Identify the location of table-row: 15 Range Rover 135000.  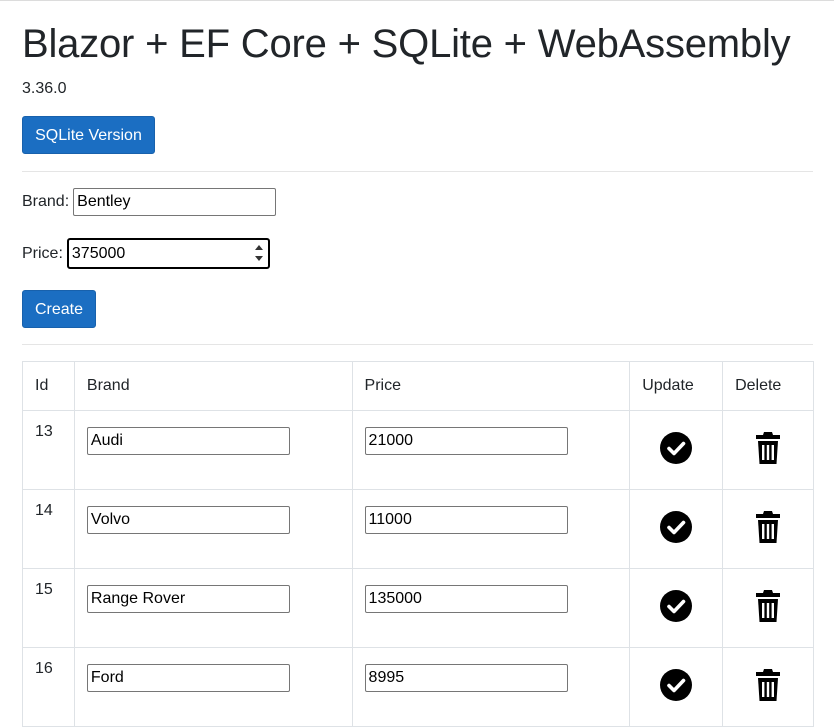
(418, 608).